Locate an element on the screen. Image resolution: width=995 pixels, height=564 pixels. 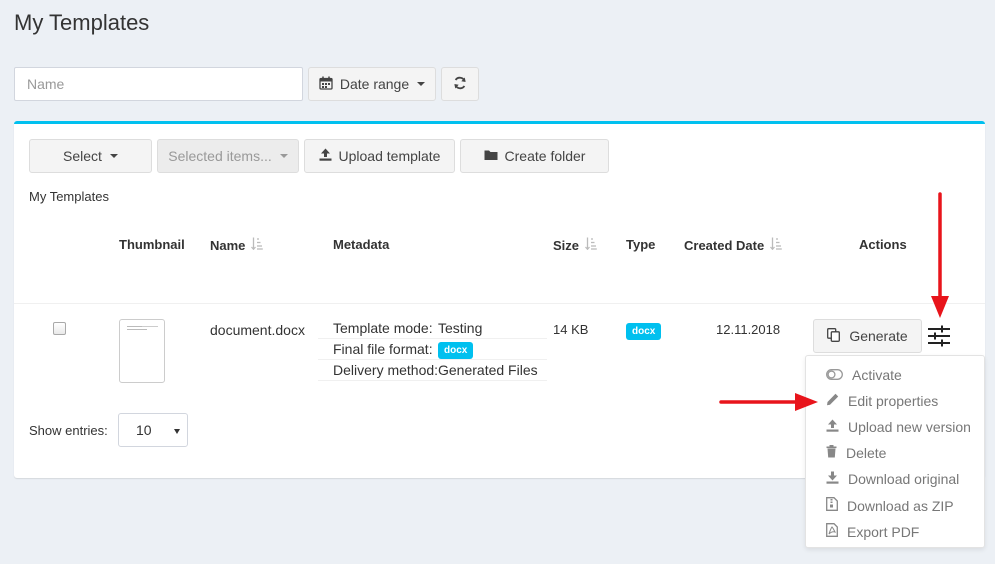
metadata-value: Testing is located at coordinates (460, 328).